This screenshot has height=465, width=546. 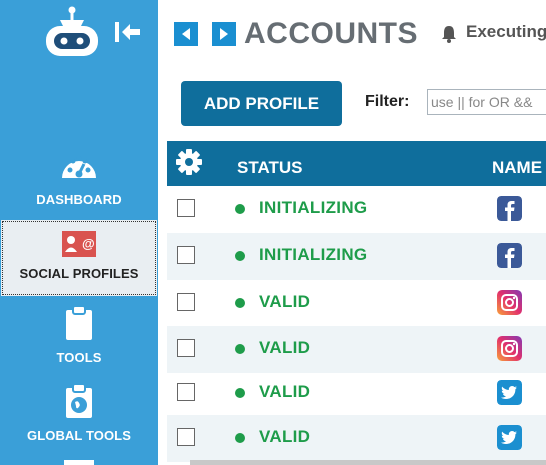 I want to click on dashboard-icon, so click(x=79, y=166).